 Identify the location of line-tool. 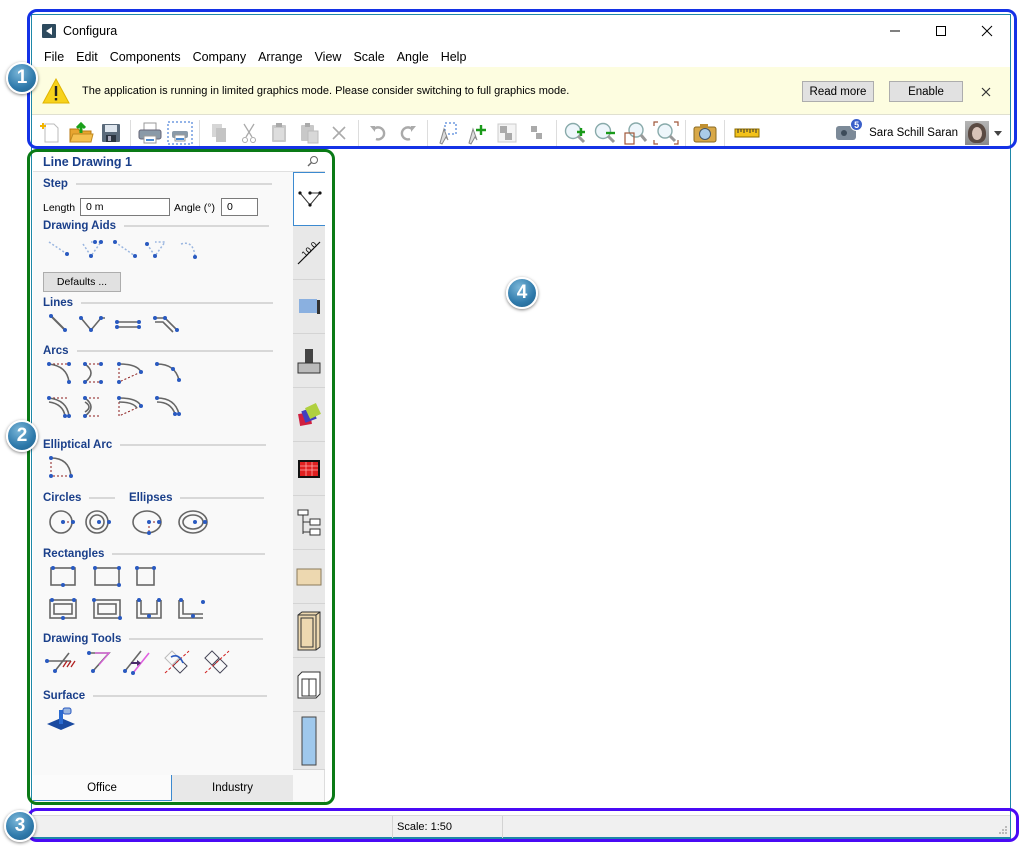
(61, 325).